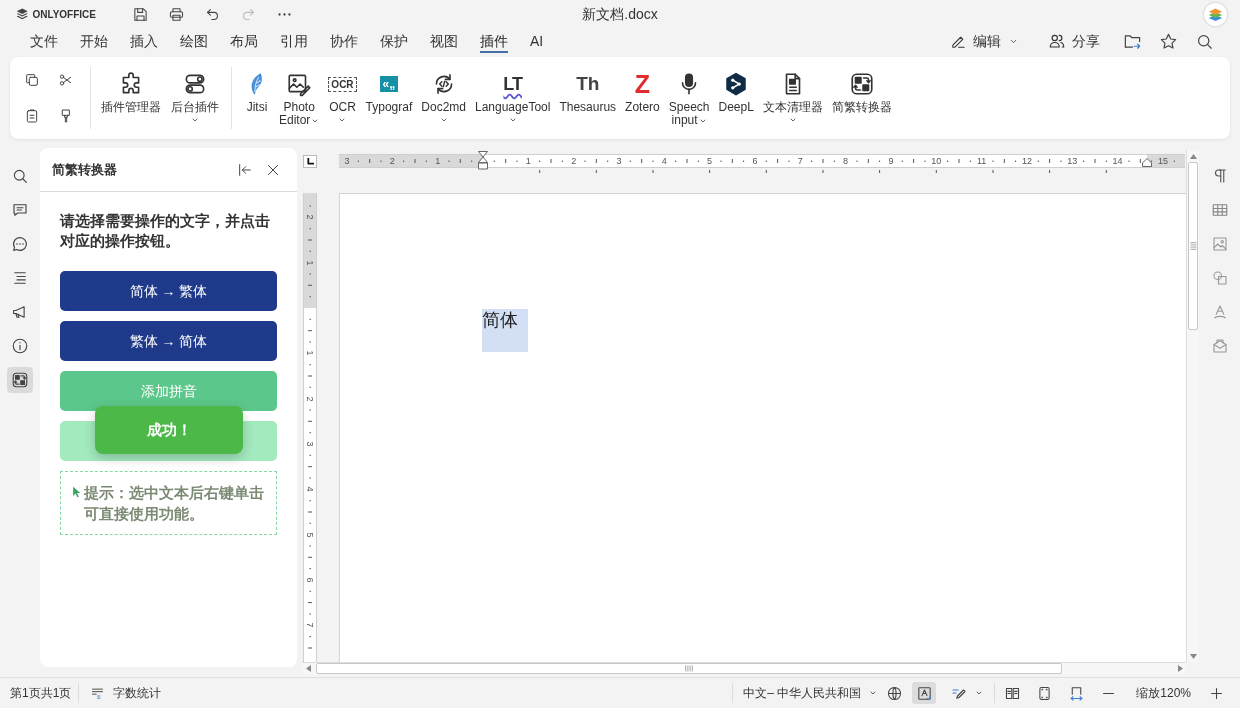 The width and height of the screenshot is (1240, 708). What do you see at coordinates (140, 14) in the screenshot?
I see `save-icon` at bounding box center [140, 14].